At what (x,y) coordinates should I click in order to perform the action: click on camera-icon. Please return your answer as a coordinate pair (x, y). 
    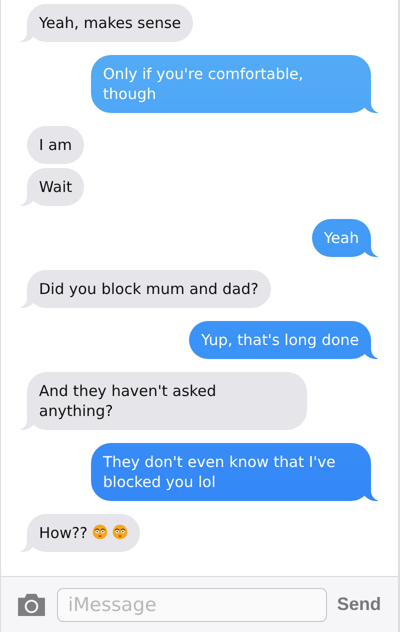
    Looking at the image, I should click on (31, 604).